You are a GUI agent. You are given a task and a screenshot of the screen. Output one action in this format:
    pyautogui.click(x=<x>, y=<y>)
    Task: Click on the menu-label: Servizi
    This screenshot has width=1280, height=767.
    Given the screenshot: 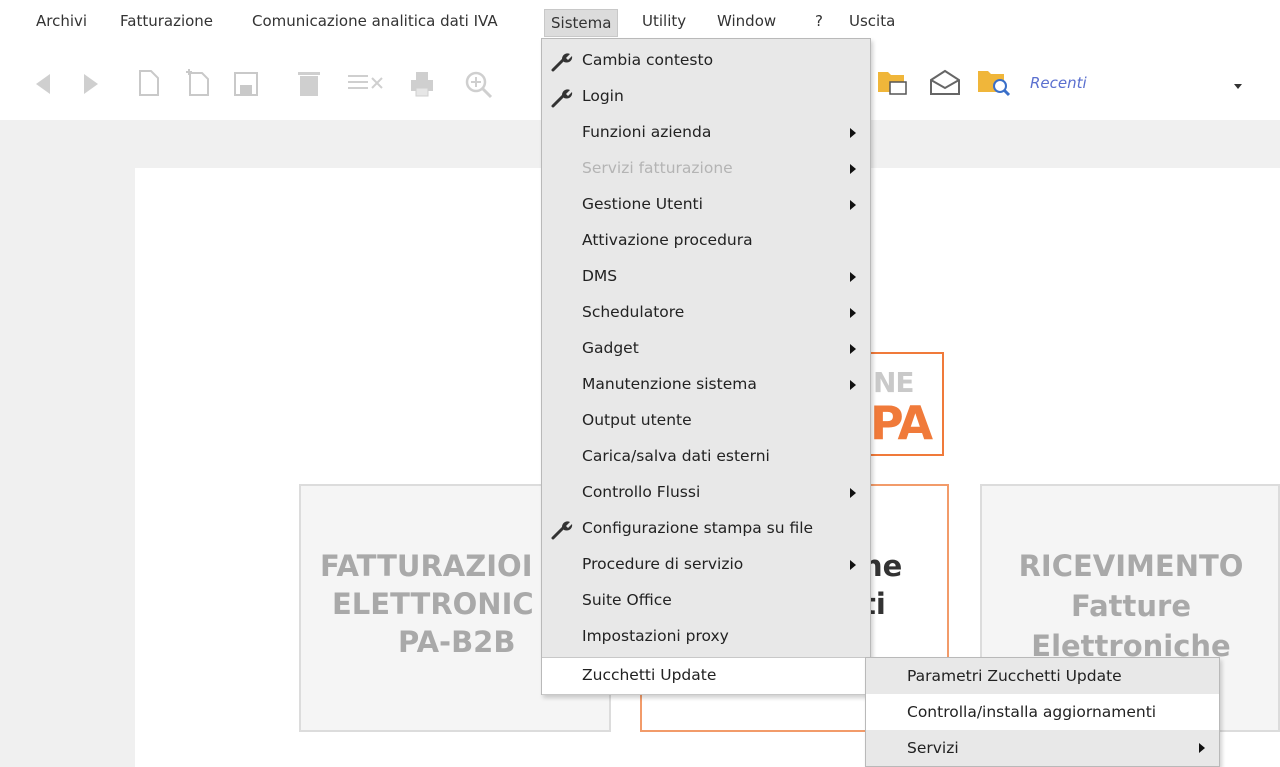 What is the action you would take?
    pyautogui.click(x=933, y=748)
    